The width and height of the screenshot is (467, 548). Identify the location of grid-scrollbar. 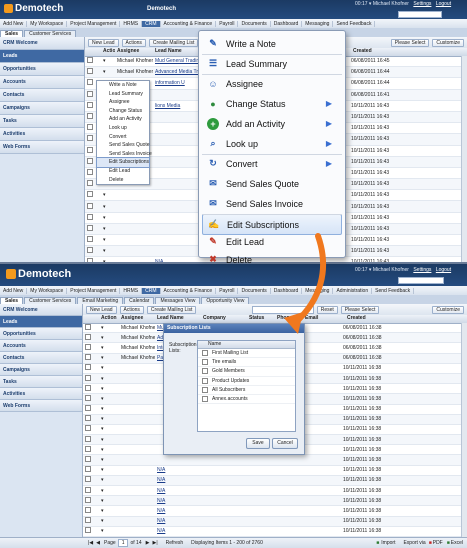
(464, 159).